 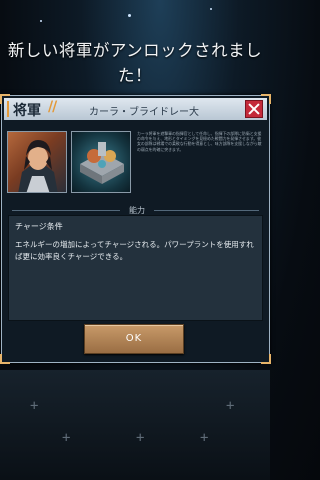 I want to click on close-icon, so click(x=254, y=109).